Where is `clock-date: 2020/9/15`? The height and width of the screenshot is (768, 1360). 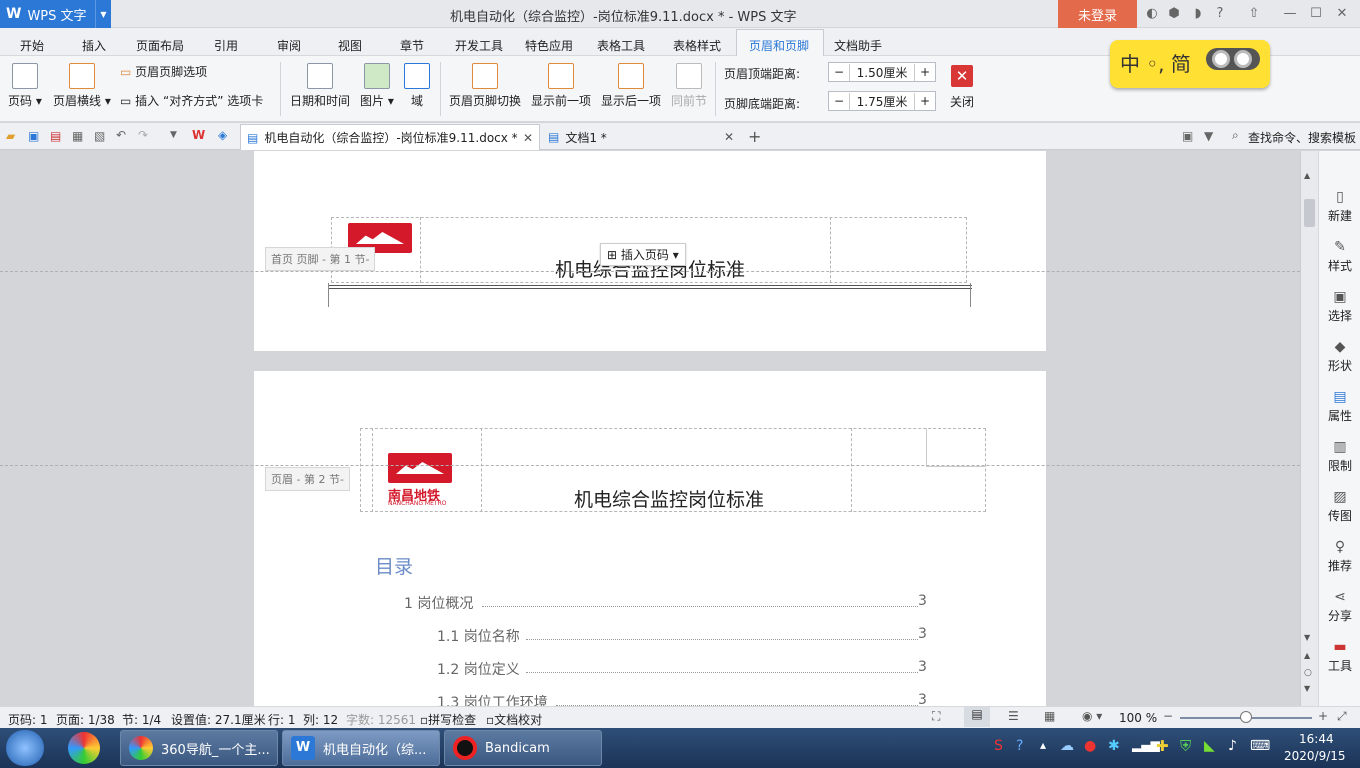
clock-date: 2020/9/15 is located at coordinates (1315, 756).